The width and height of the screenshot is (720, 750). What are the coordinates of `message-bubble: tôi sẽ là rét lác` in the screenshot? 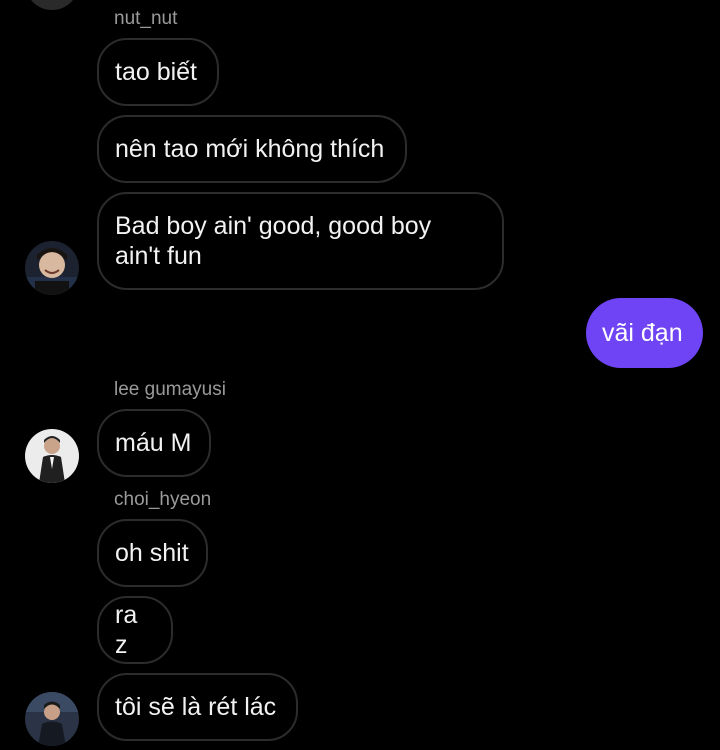 It's located at (197, 707).